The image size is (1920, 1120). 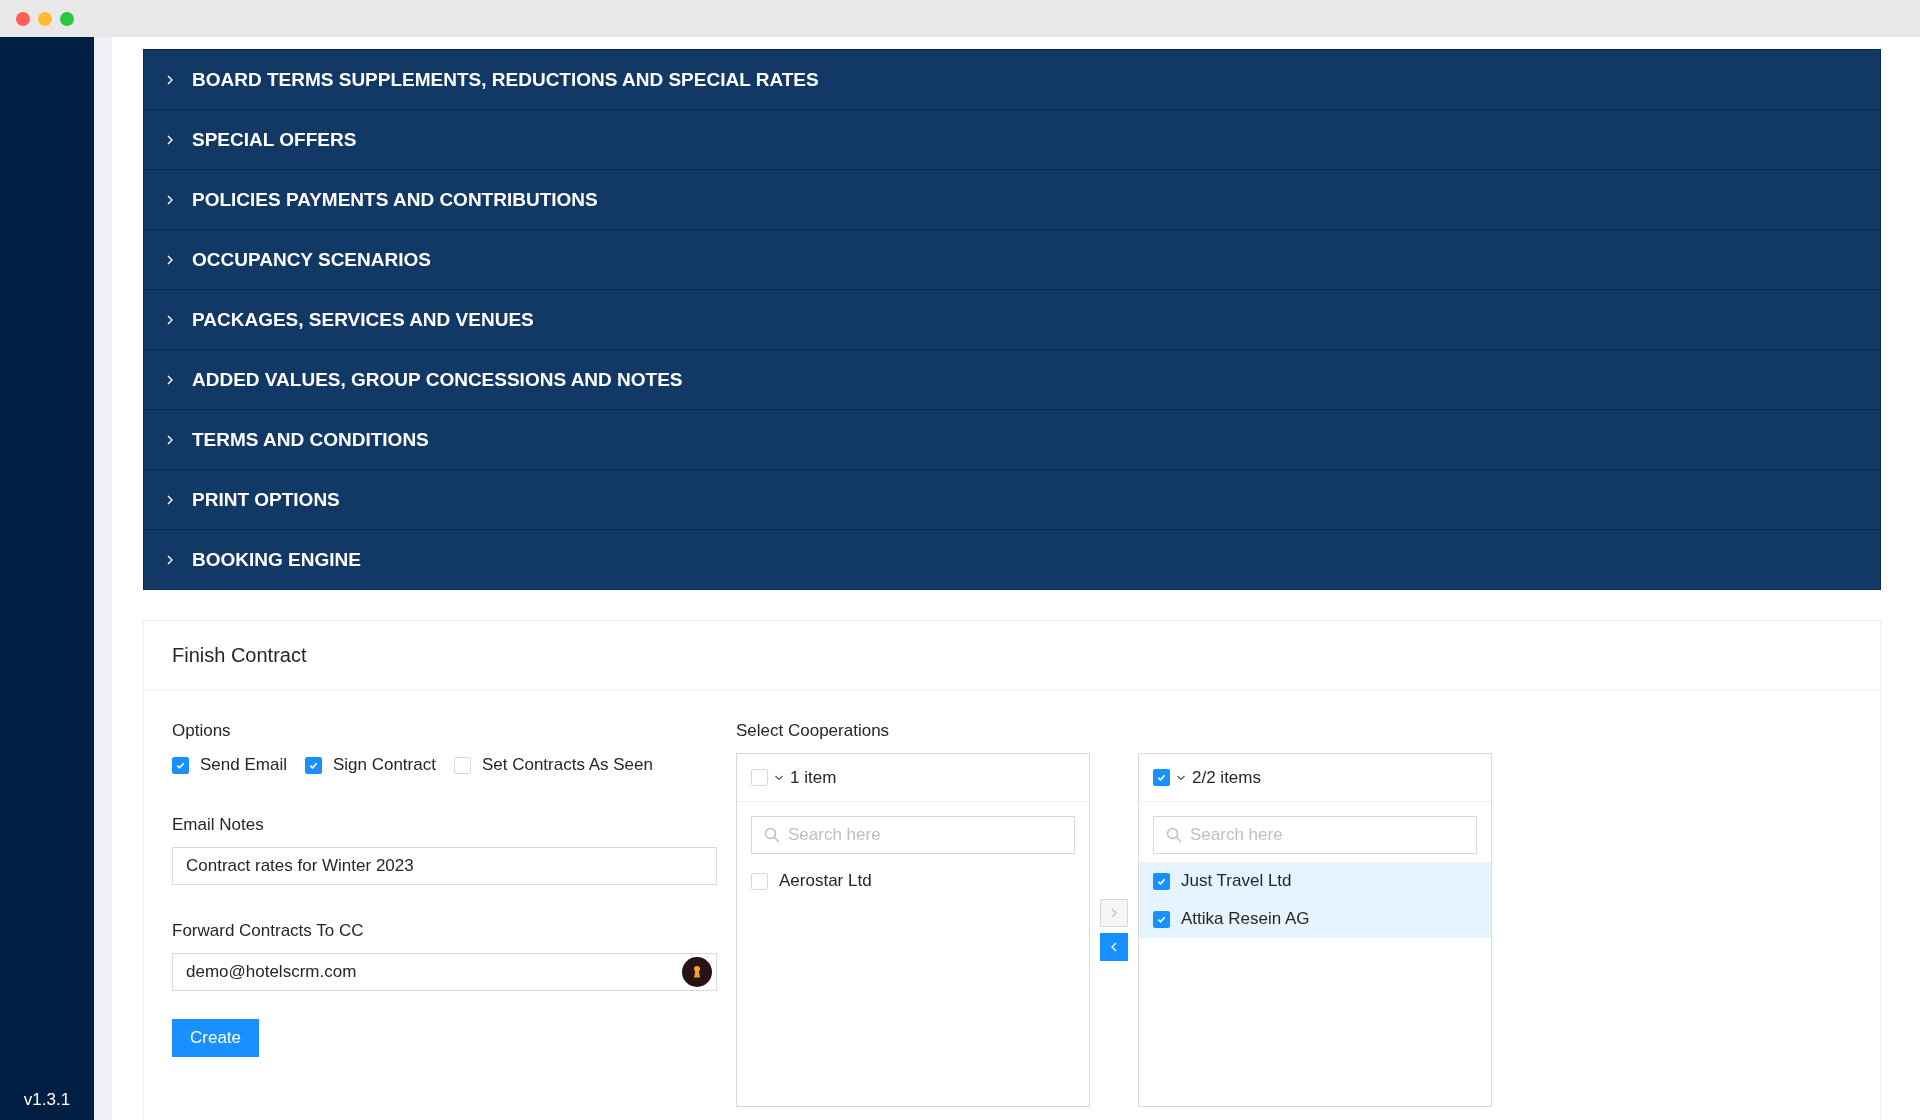 I want to click on card-title: Finish Contract, so click(x=239, y=655).